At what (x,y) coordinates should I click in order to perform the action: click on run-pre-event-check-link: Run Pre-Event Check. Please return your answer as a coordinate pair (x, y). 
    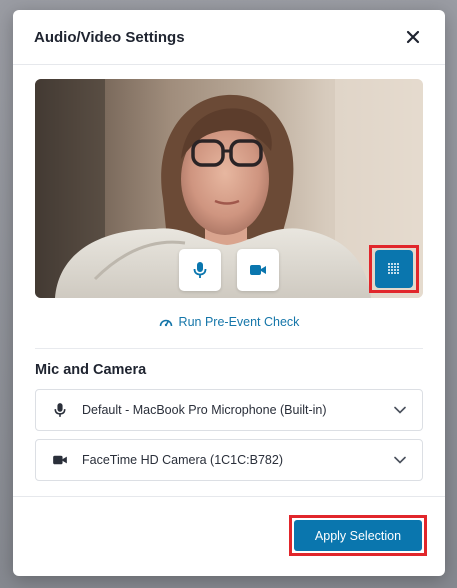
    Looking at the image, I should click on (229, 322).